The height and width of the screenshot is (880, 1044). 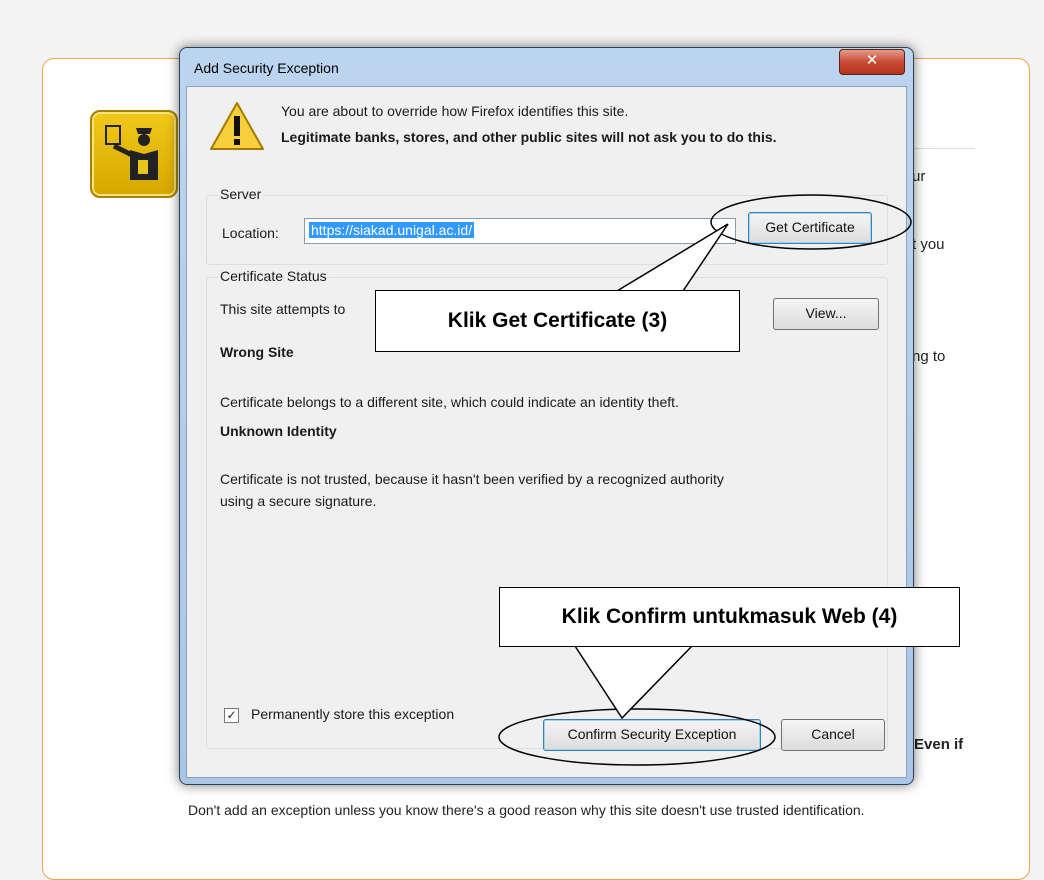 I want to click on get-certificate-highlight-ellipse, so click(x=811, y=222).